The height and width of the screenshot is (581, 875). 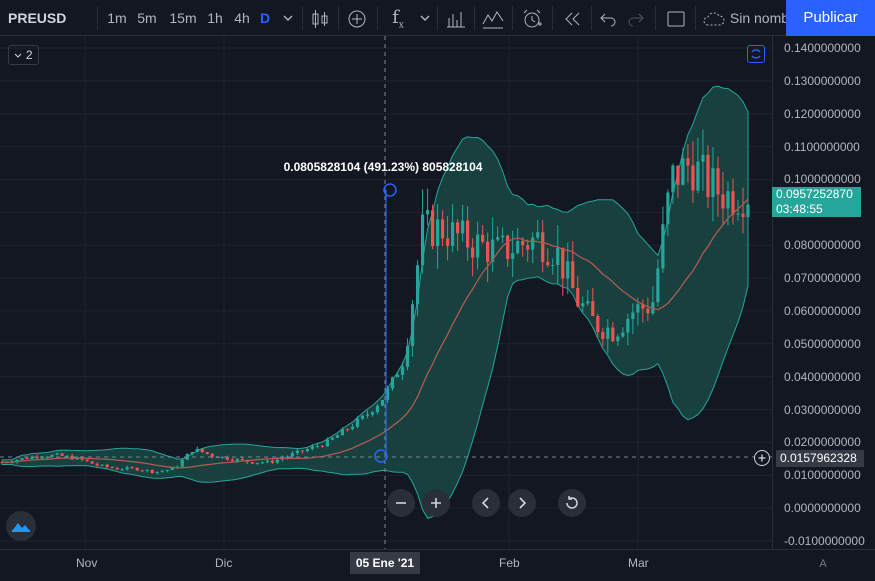 What do you see at coordinates (37, 18) in the screenshot?
I see `symbol-name: PREUSD` at bounding box center [37, 18].